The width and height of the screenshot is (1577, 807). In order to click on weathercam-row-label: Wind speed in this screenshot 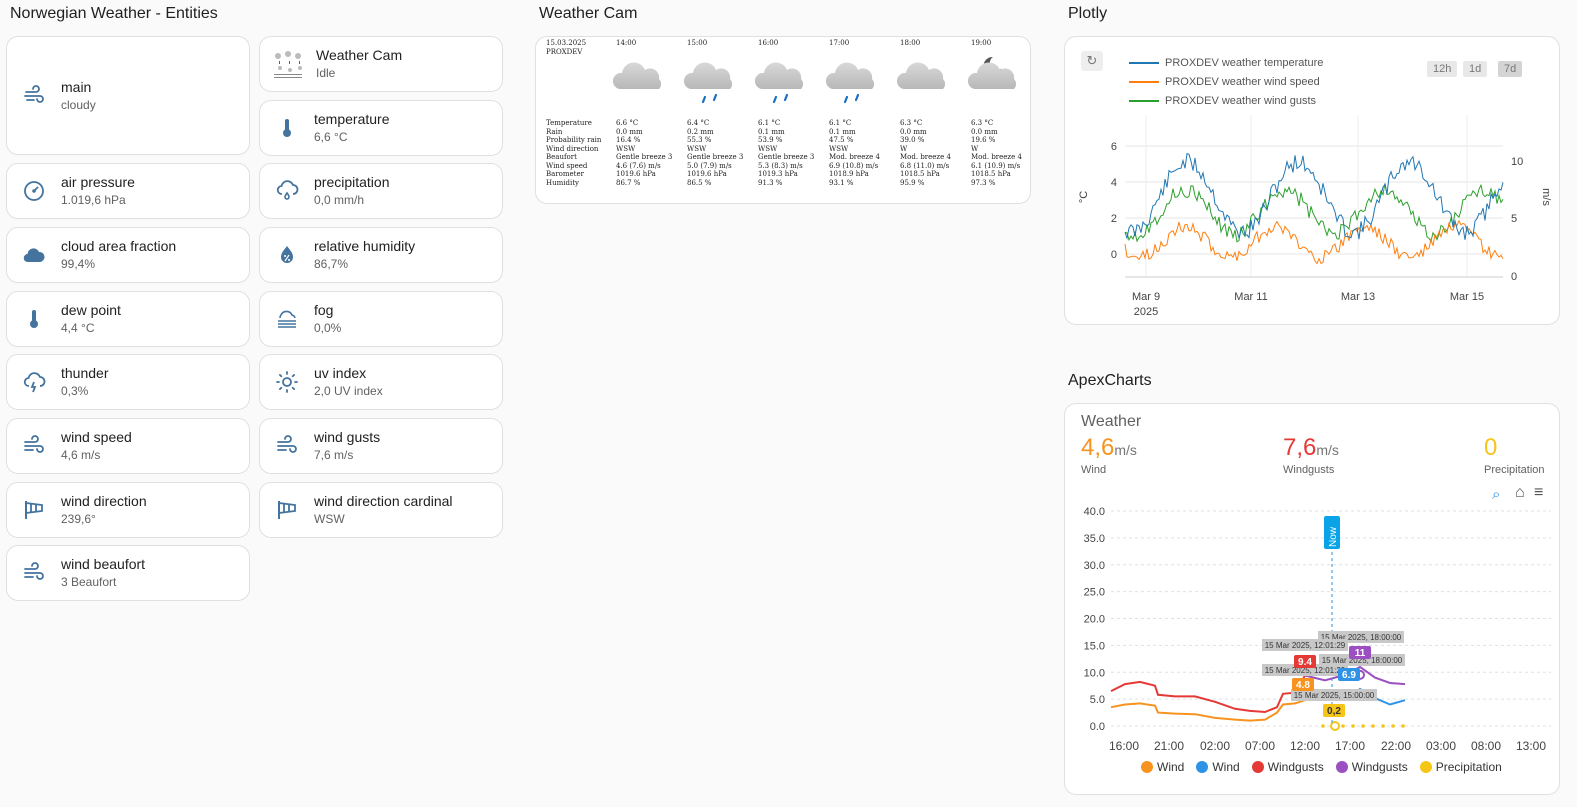, I will do `click(567, 165)`.